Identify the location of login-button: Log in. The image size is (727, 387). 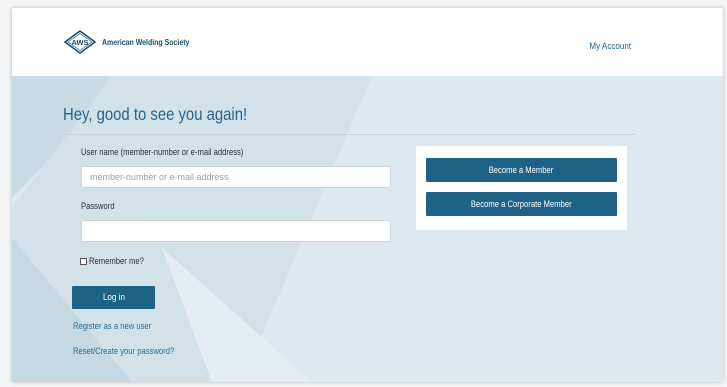
(113, 297).